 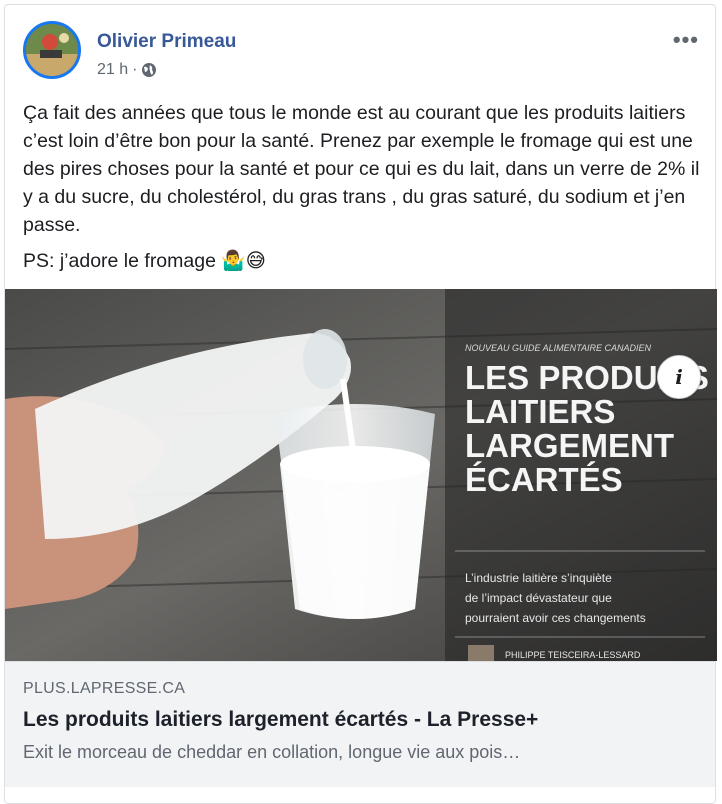 I want to click on post-ps-text: PS: j’adore le fromage, so click(x=119, y=261).